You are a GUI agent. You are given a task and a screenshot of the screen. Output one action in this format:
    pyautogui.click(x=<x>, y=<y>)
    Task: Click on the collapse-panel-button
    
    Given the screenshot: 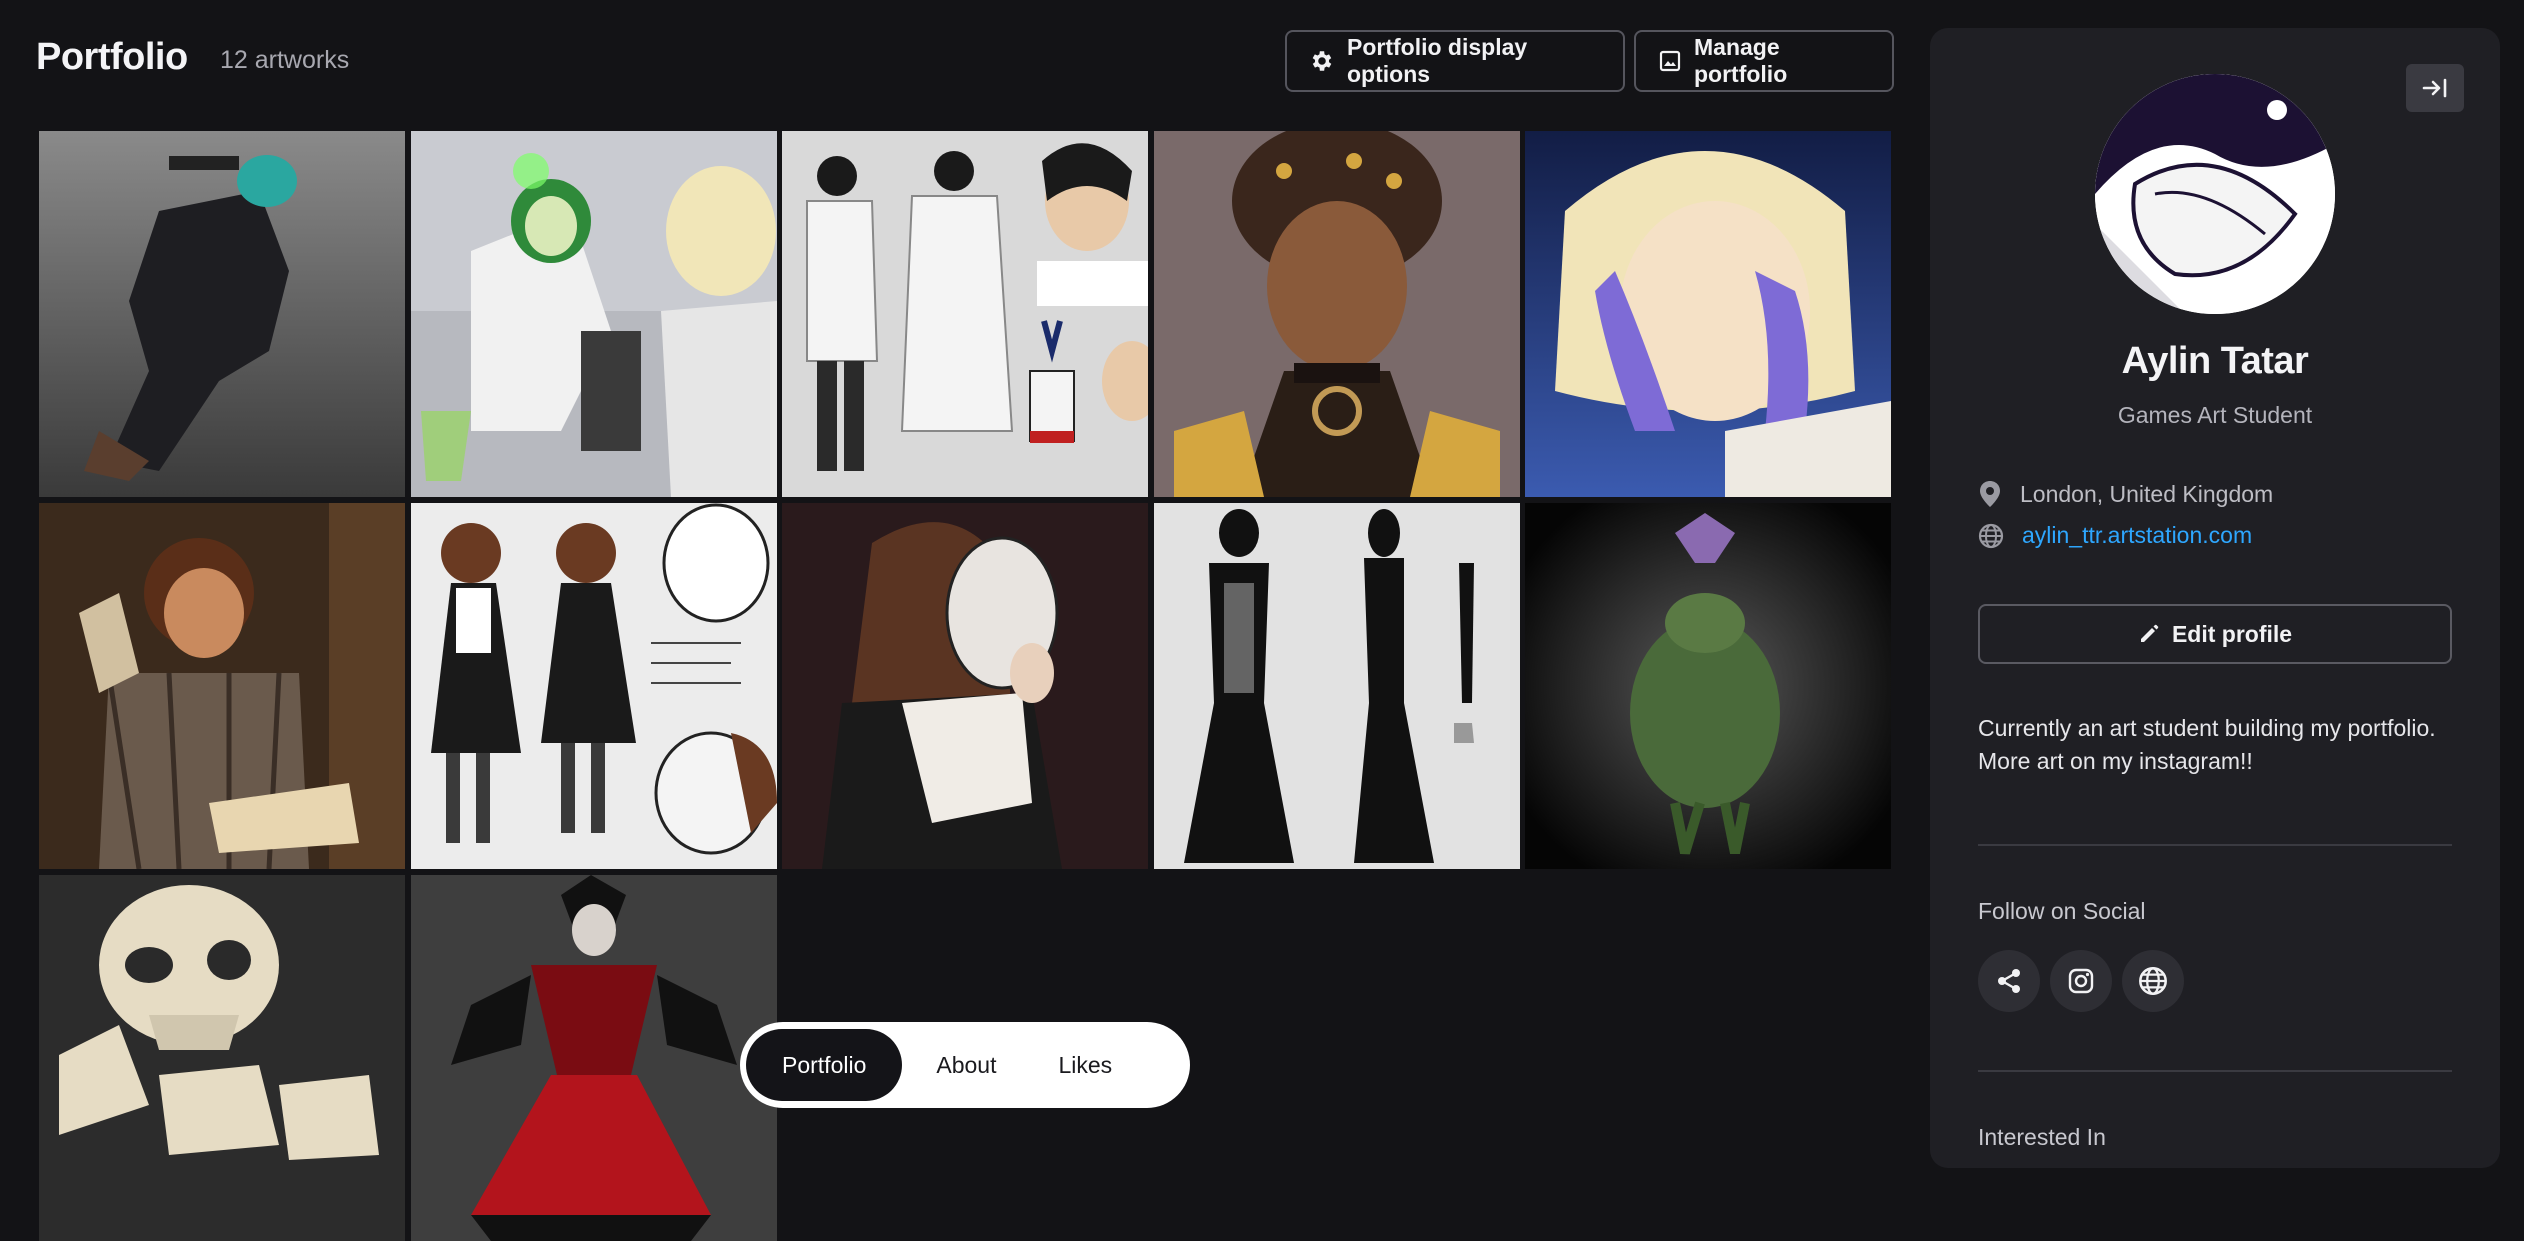 What is the action you would take?
    pyautogui.click(x=2435, y=88)
    